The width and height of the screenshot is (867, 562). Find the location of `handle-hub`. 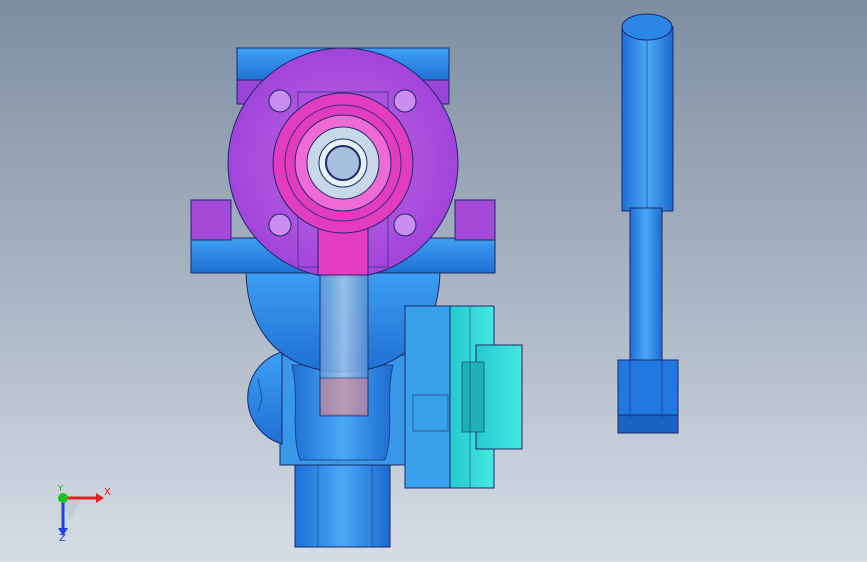

handle-hub is located at coordinates (648, 387).